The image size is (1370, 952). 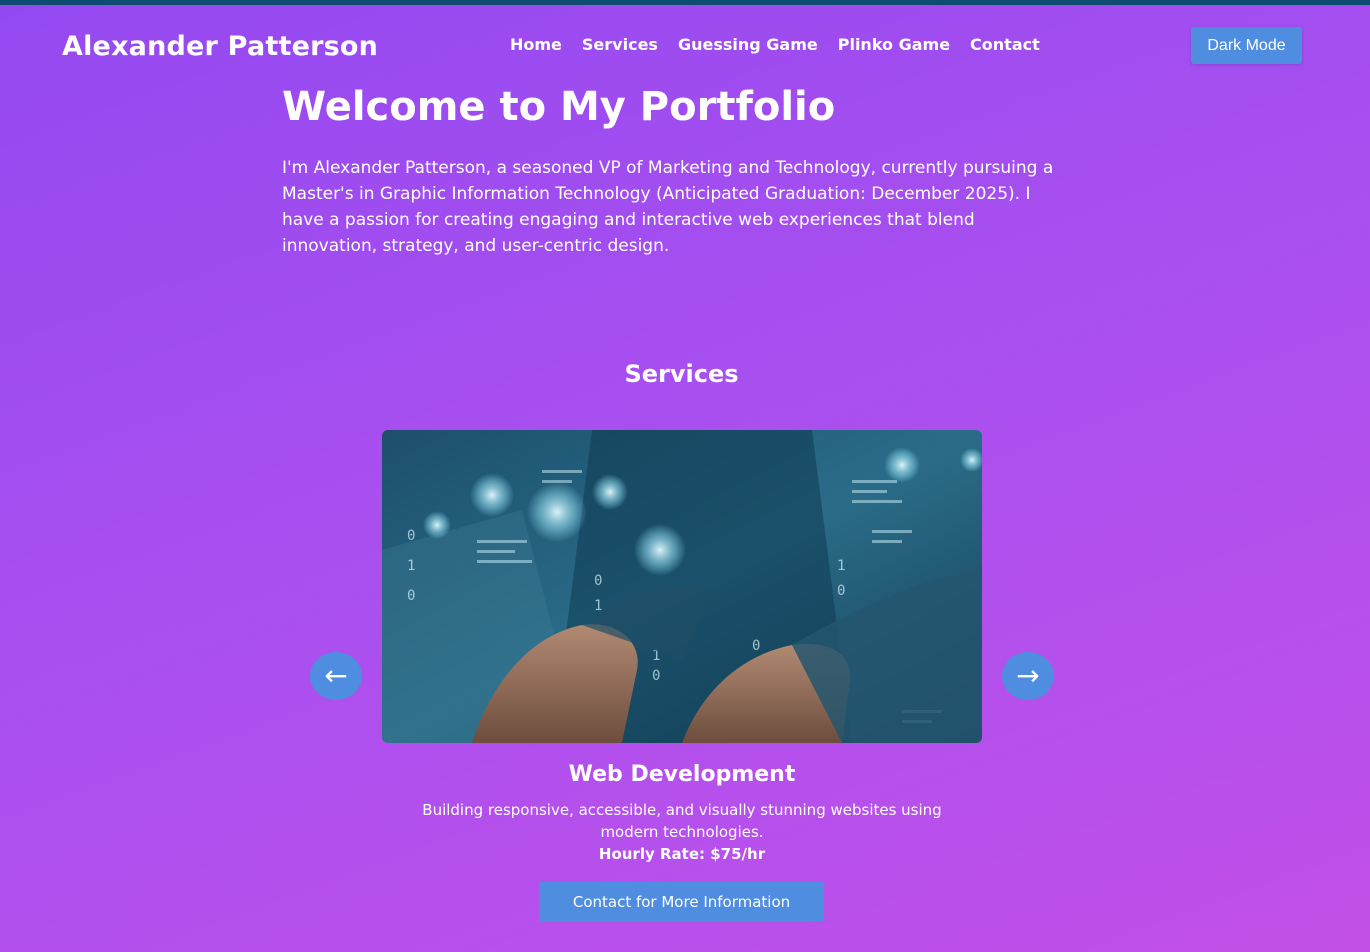 I want to click on service-title: Web Development, so click(x=682, y=774).